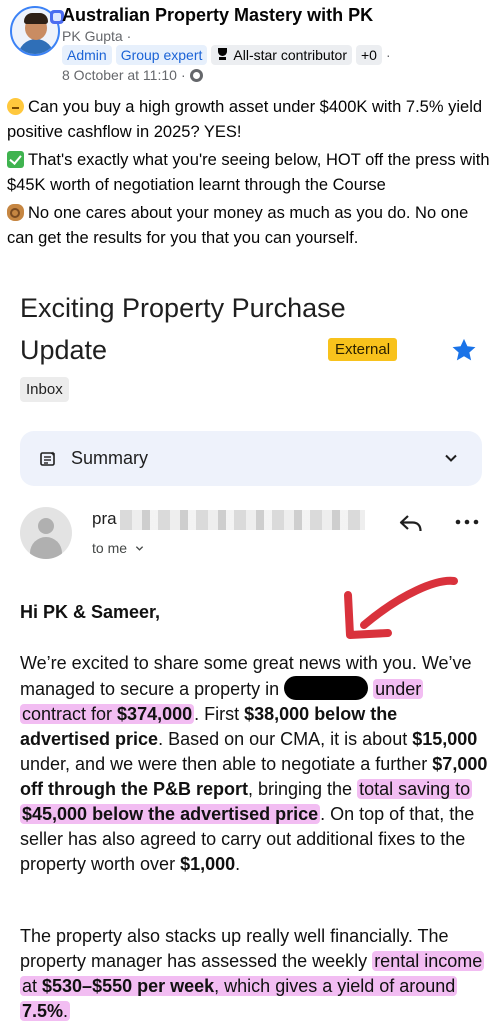  I want to click on audience-globe-icon, so click(196, 75).